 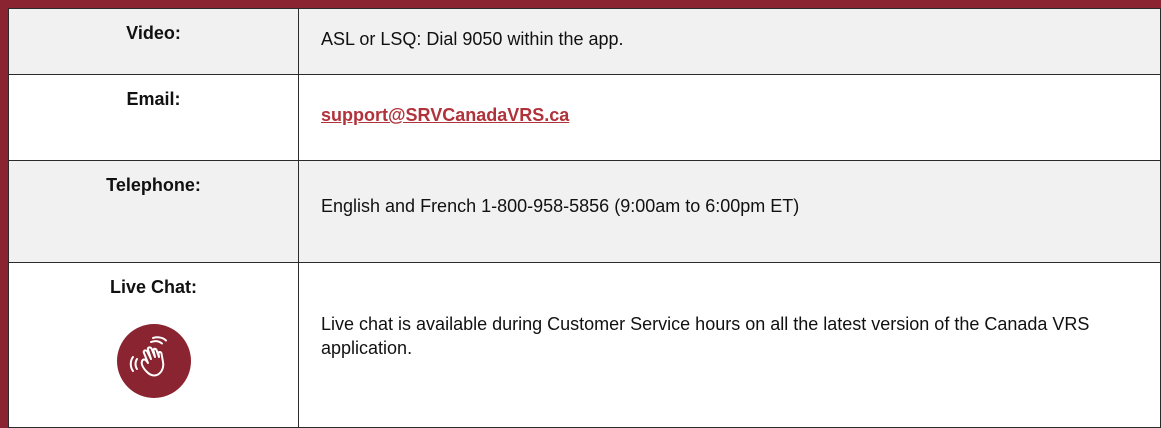 I want to click on video-label: Video:, so click(x=153, y=33).